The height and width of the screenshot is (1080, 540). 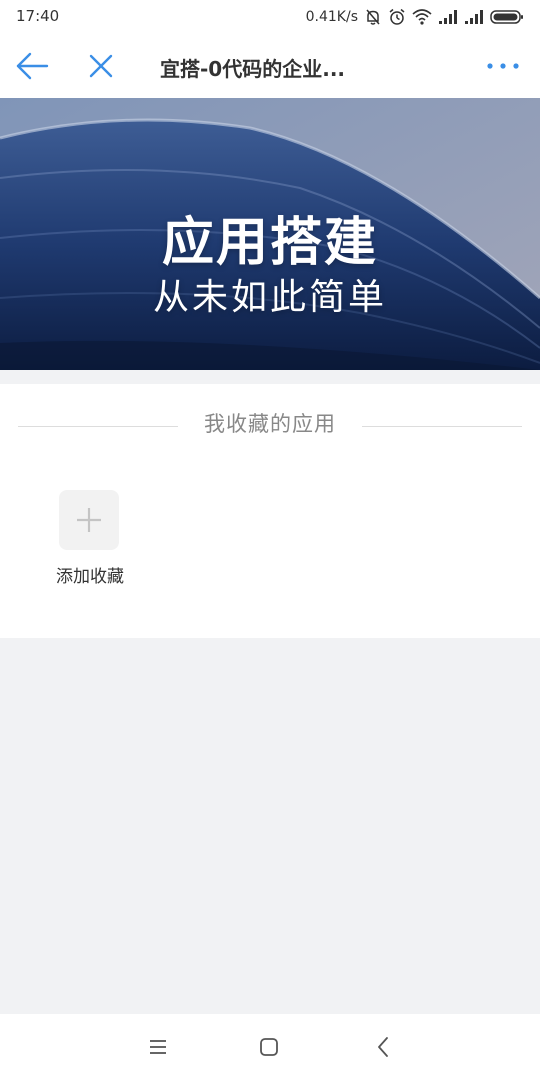 I want to click on add-icon-box, so click(x=89, y=520).